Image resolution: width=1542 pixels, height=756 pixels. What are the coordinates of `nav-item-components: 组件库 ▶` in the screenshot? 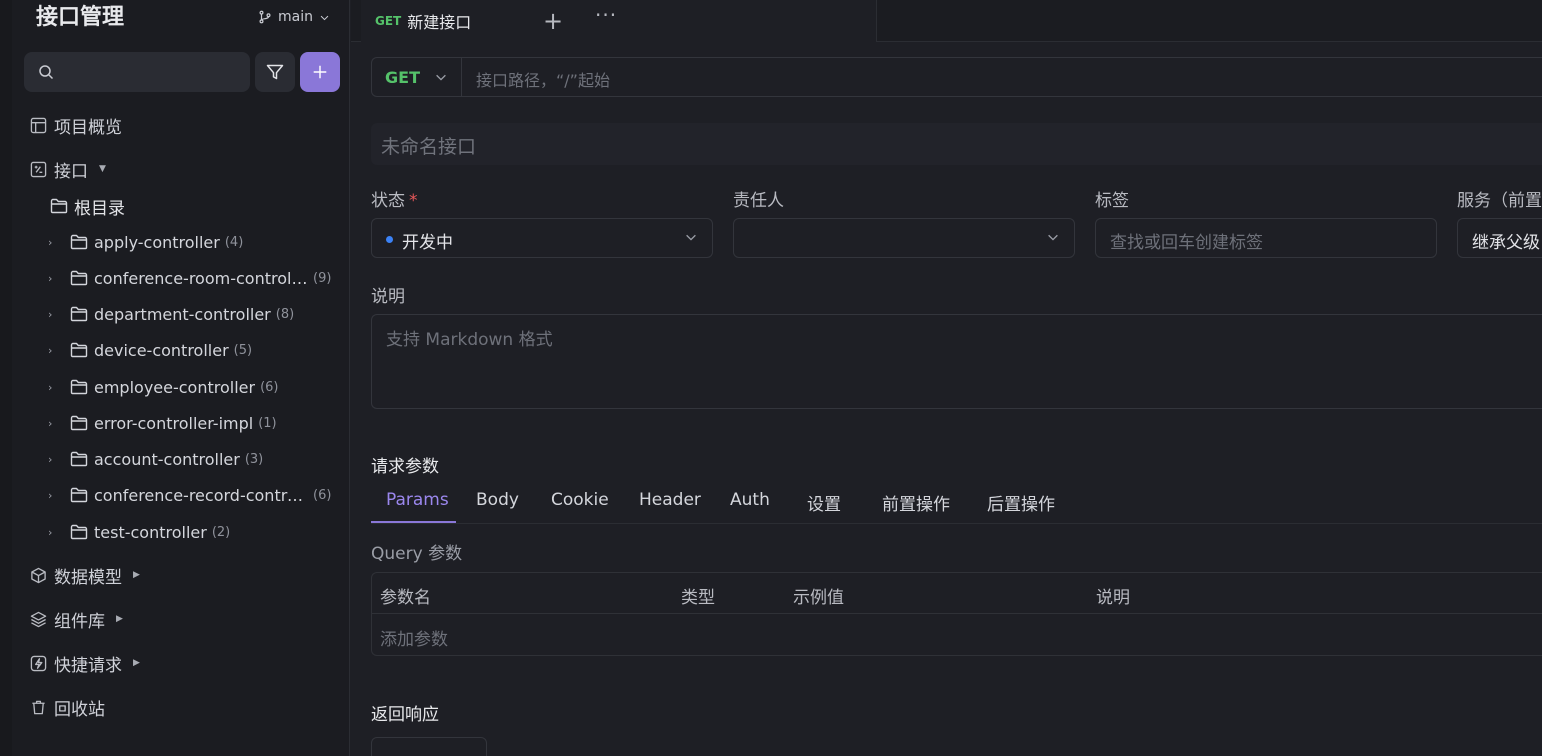 It's located at (76, 619).